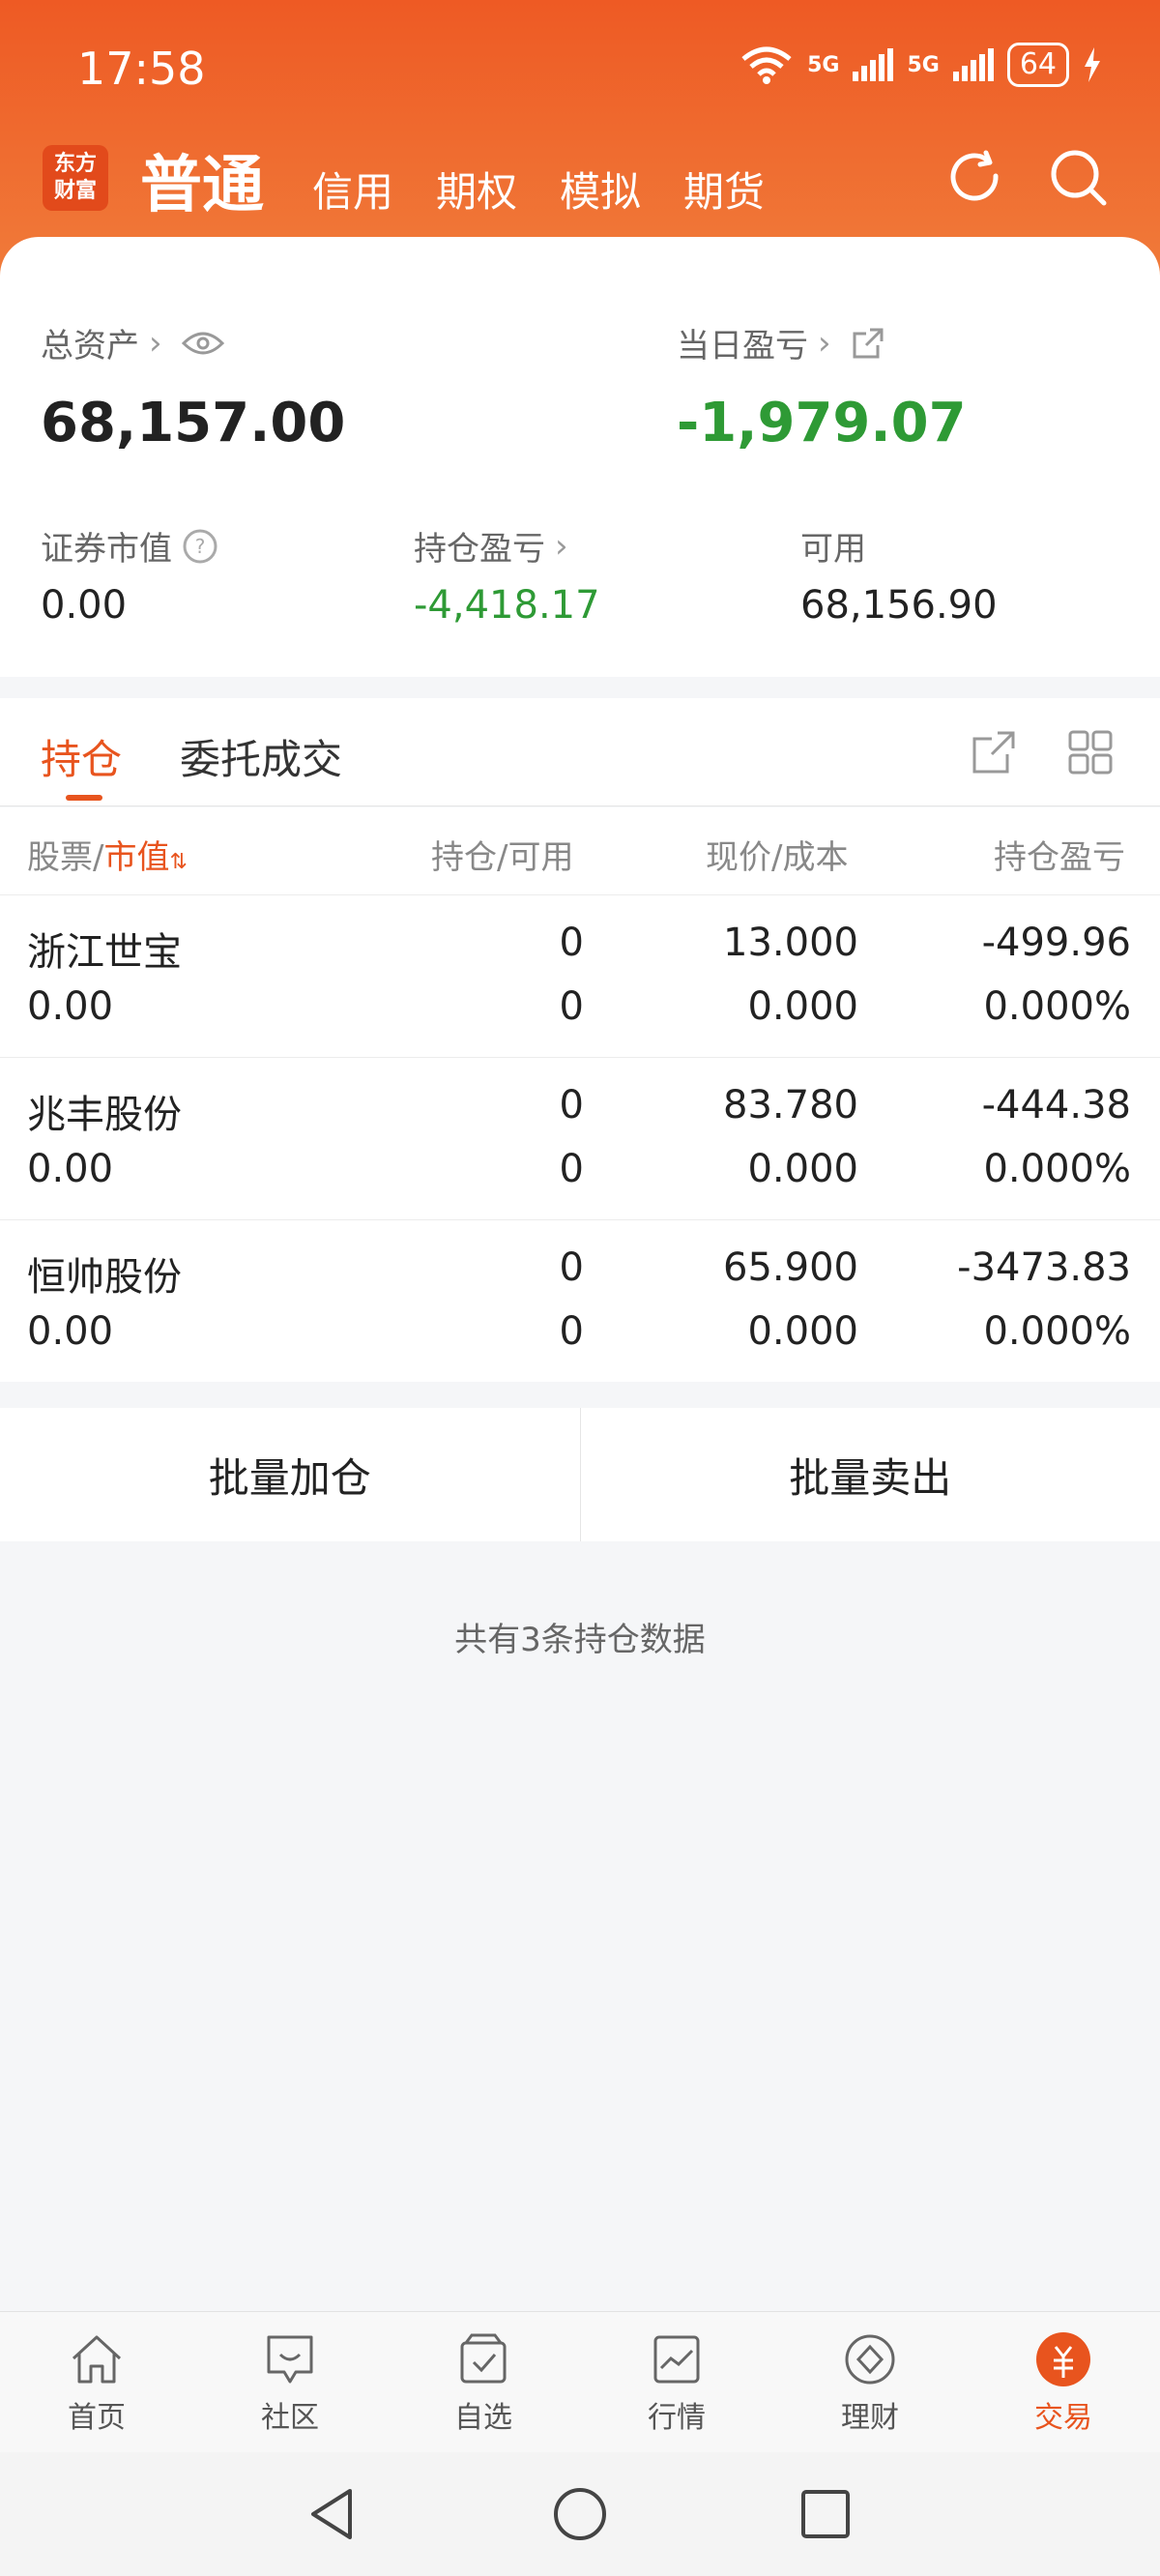  What do you see at coordinates (130, 546) in the screenshot?
I see `market-value-label: 证券市值 ?` at bounding box center [130, 546].